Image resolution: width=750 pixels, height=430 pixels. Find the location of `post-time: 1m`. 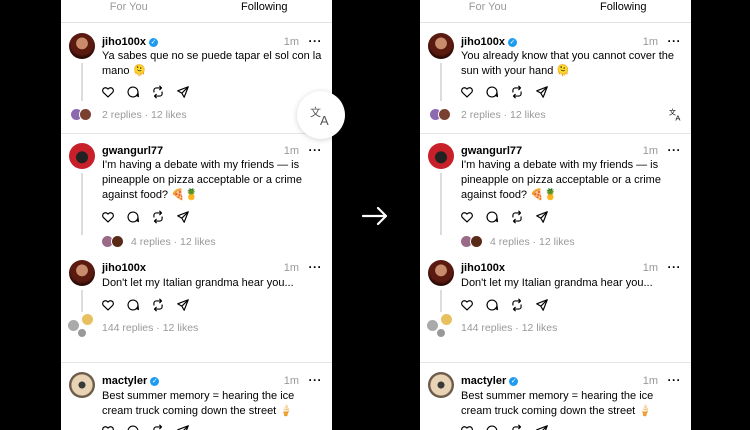

post-time: 1m is located at coordinates (650, 151).